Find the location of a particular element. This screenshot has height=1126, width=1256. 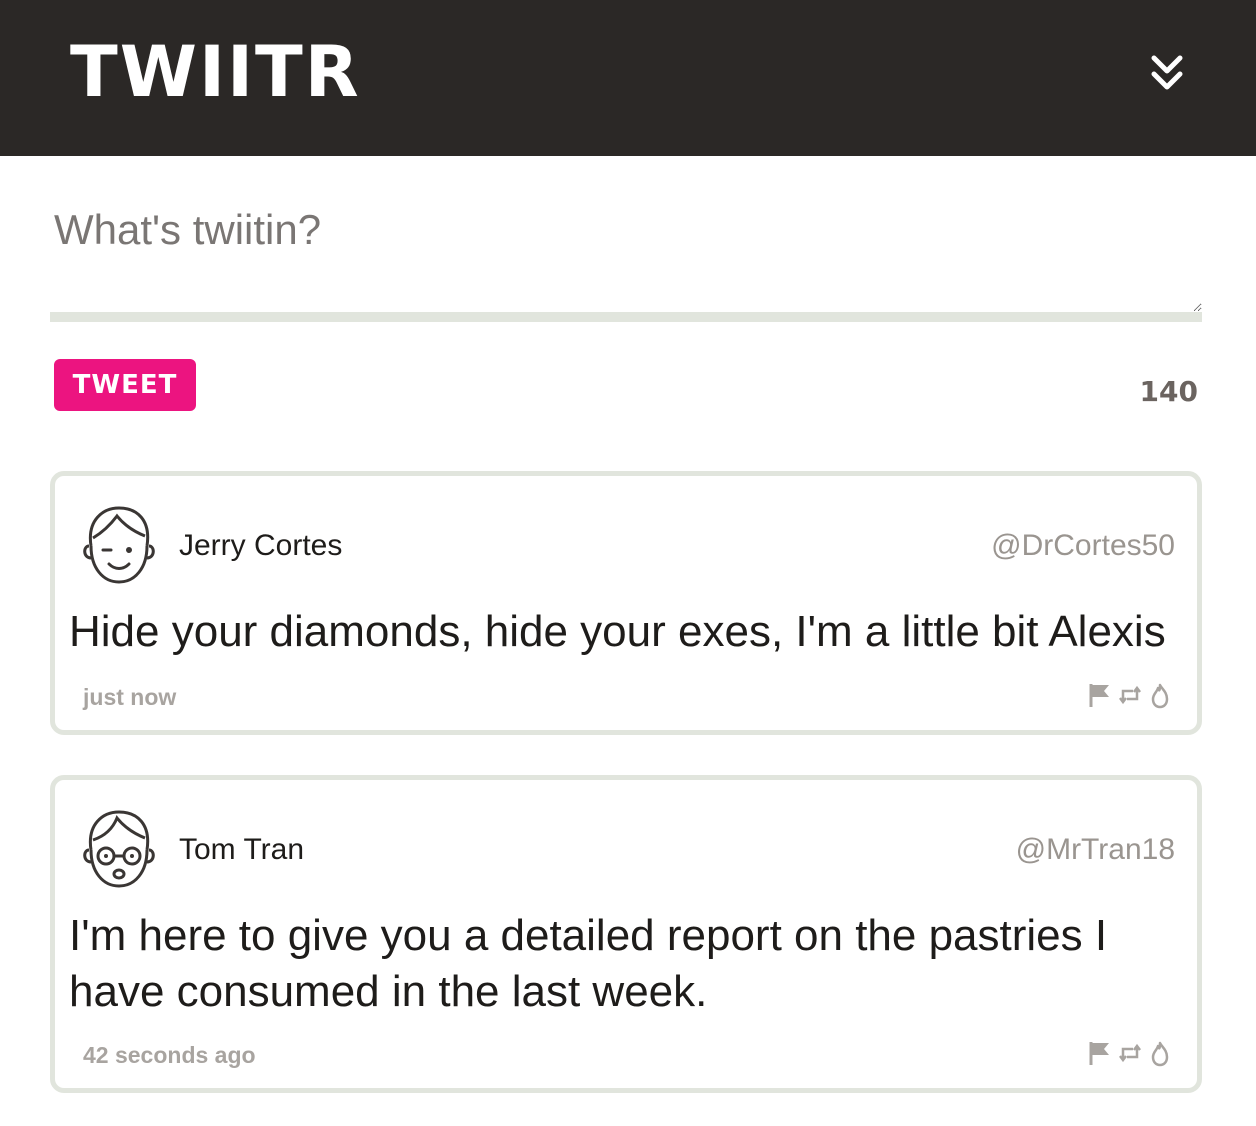

tweet-timestamp: just now is located at coordinates (130, 697).